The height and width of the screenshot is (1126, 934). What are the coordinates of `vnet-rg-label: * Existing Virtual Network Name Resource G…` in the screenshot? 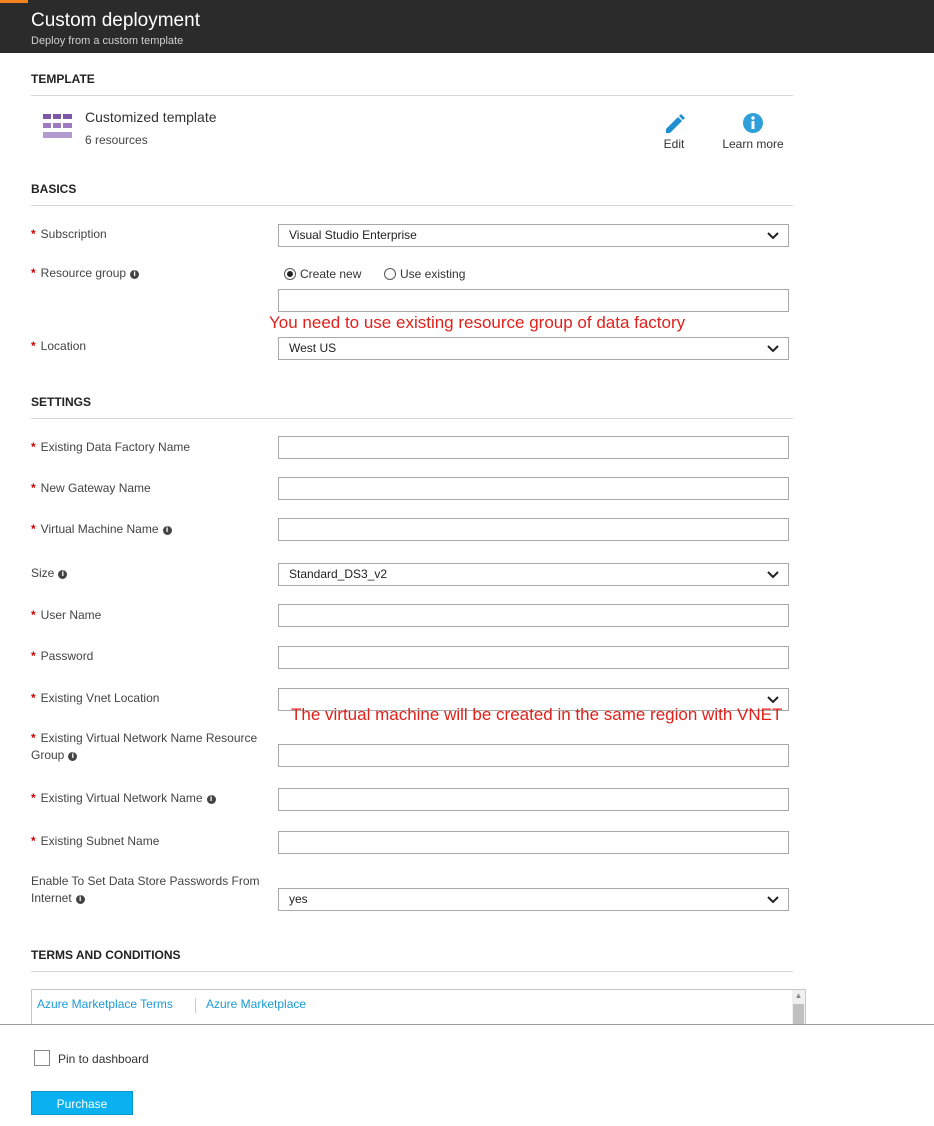 It's located at (144, 746).